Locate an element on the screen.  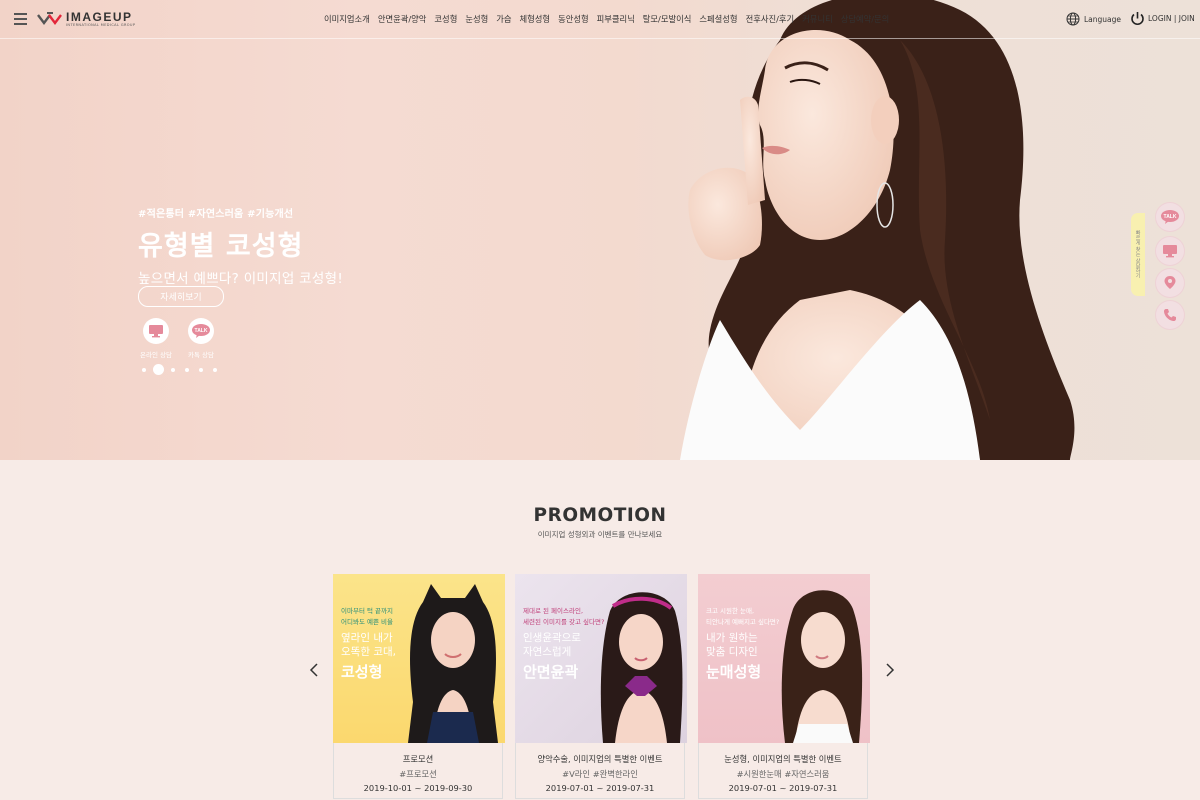
login-label: LOGIN | JOIN is located at coordinates (1171, 18).